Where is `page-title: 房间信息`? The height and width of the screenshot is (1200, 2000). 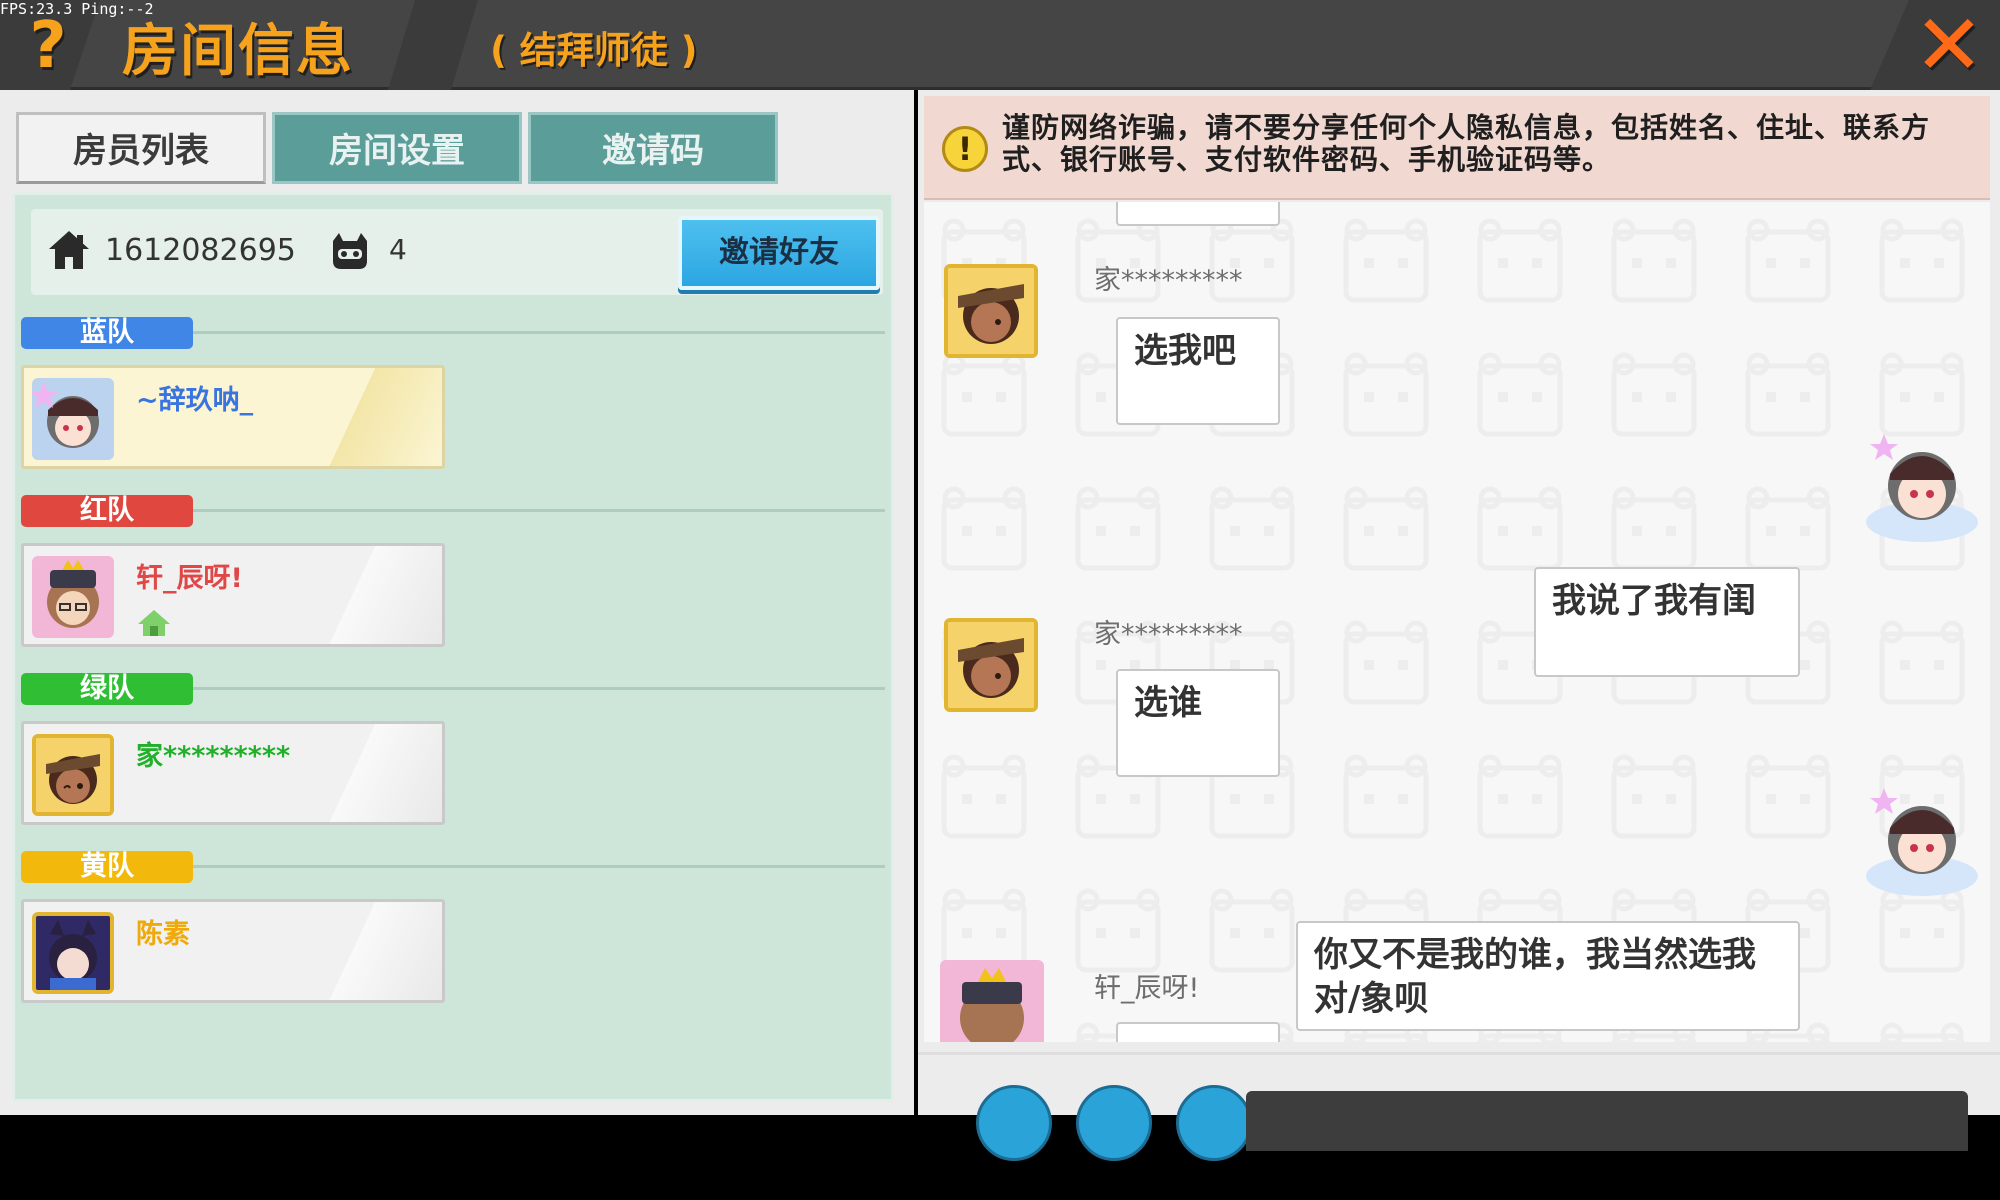 page-title: 房间信息 is located at coordinates (238, 51).